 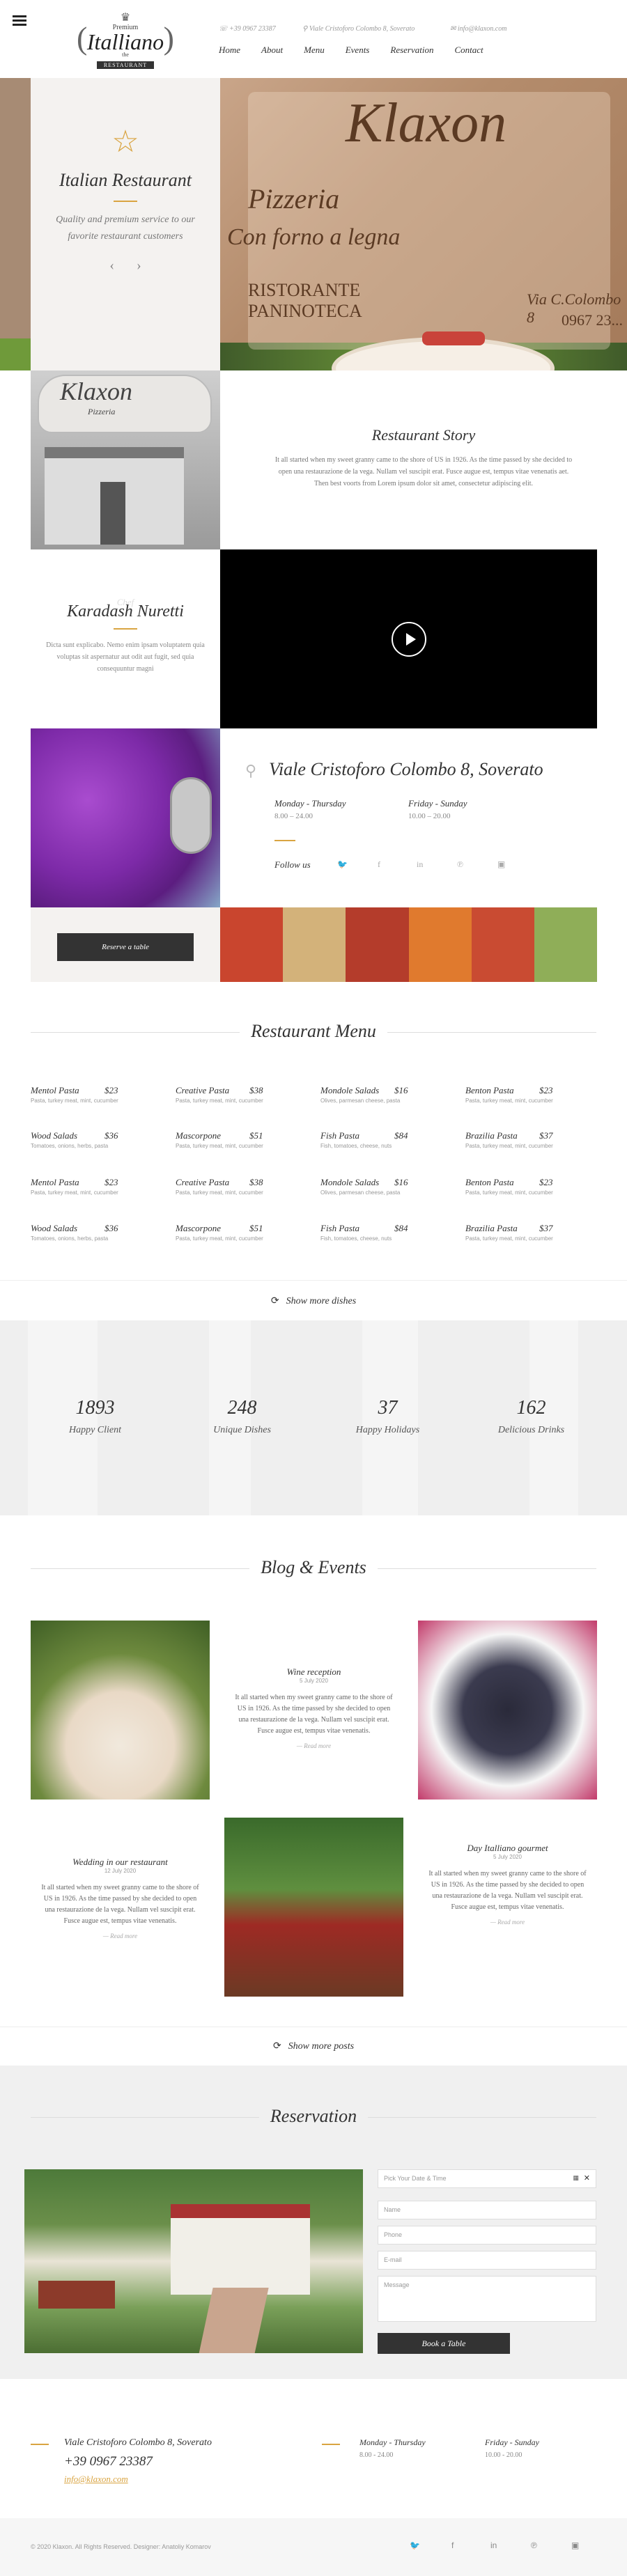 What do you see at coordinates (125, 65) in the screenshot?
I see `logo-ribbon: RESTAURANT` at bounding box center [125, 65].